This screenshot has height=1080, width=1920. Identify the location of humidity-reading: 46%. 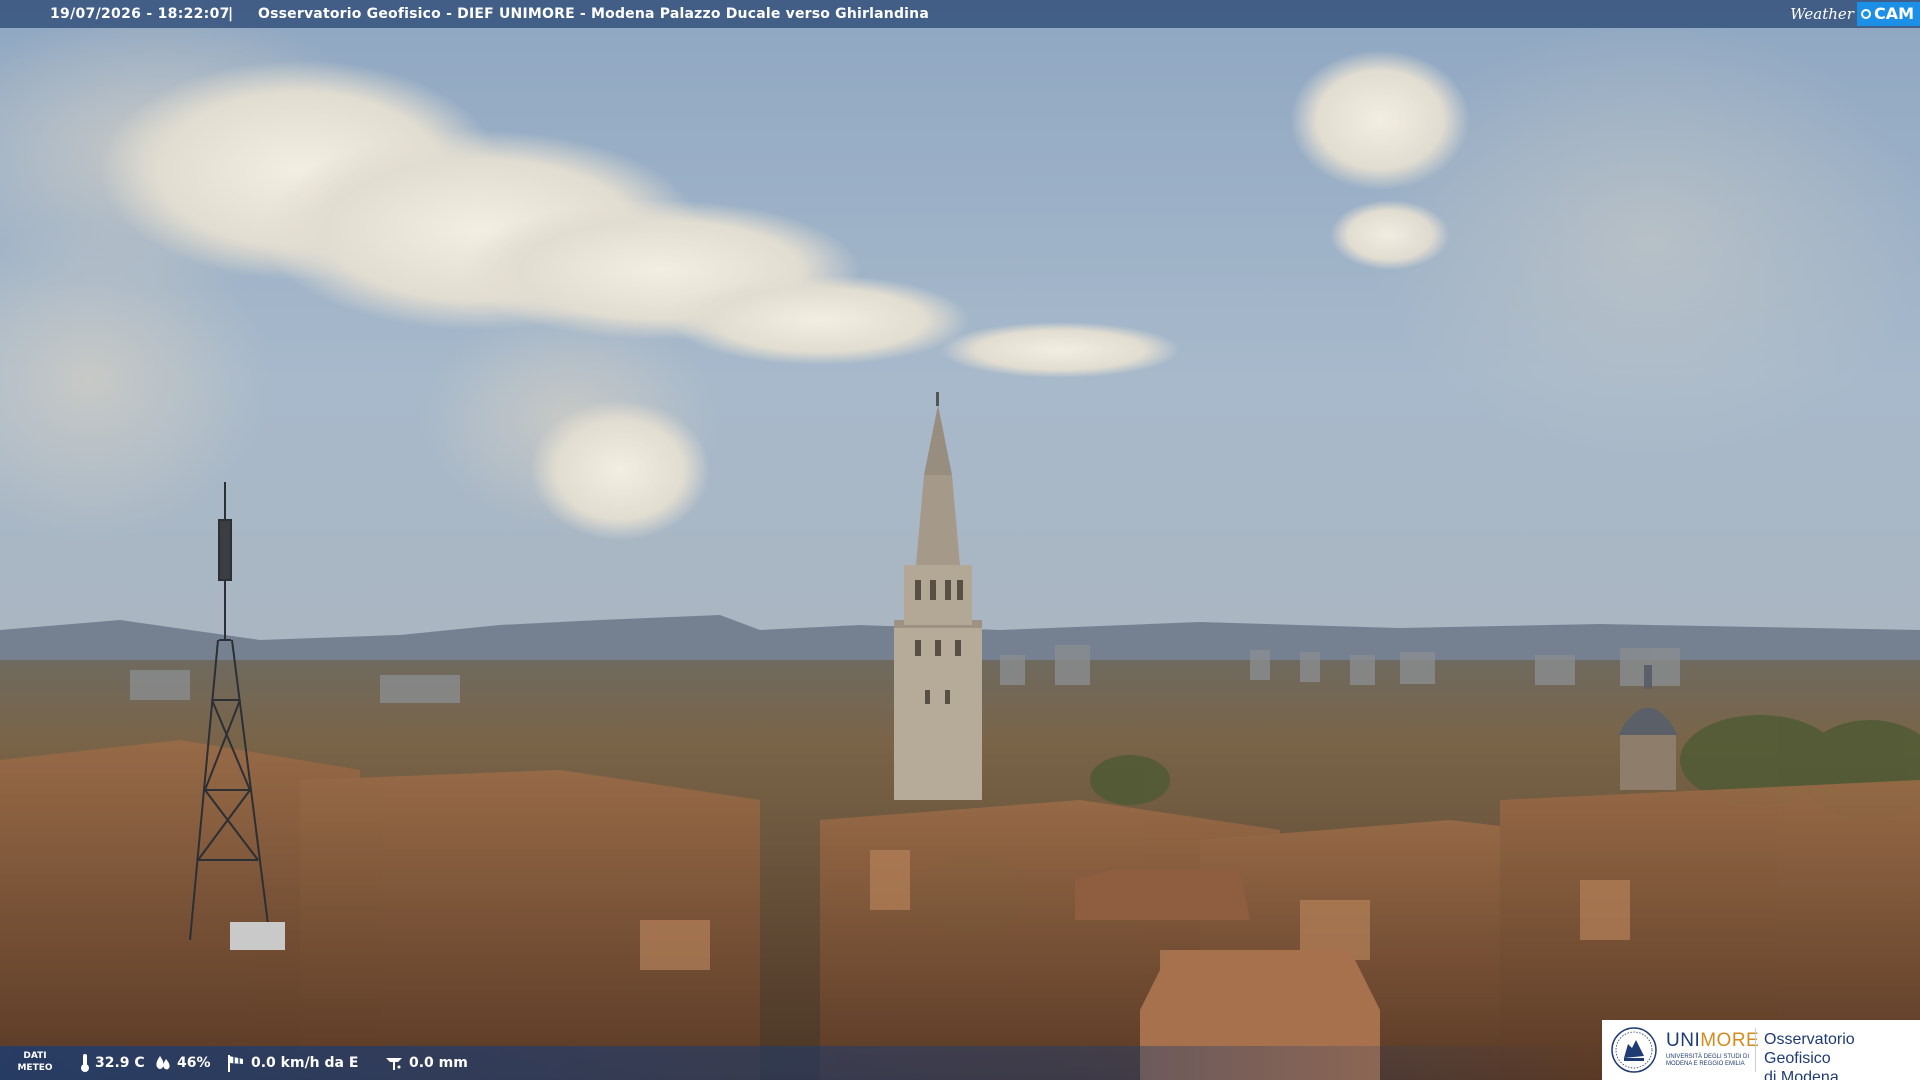
(182, 1063).